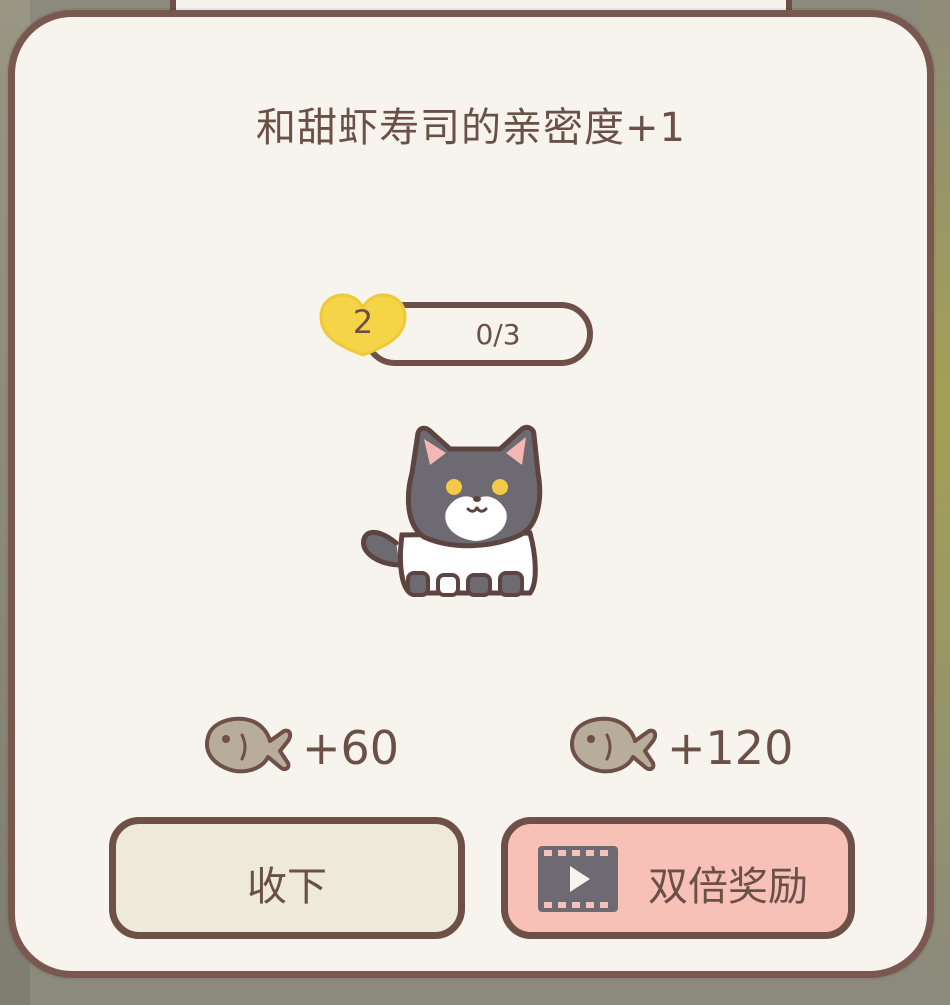 This screenshot has width=950, height=1005. I want to click on affinity-progress-text: 0/3, so click(498, 334).